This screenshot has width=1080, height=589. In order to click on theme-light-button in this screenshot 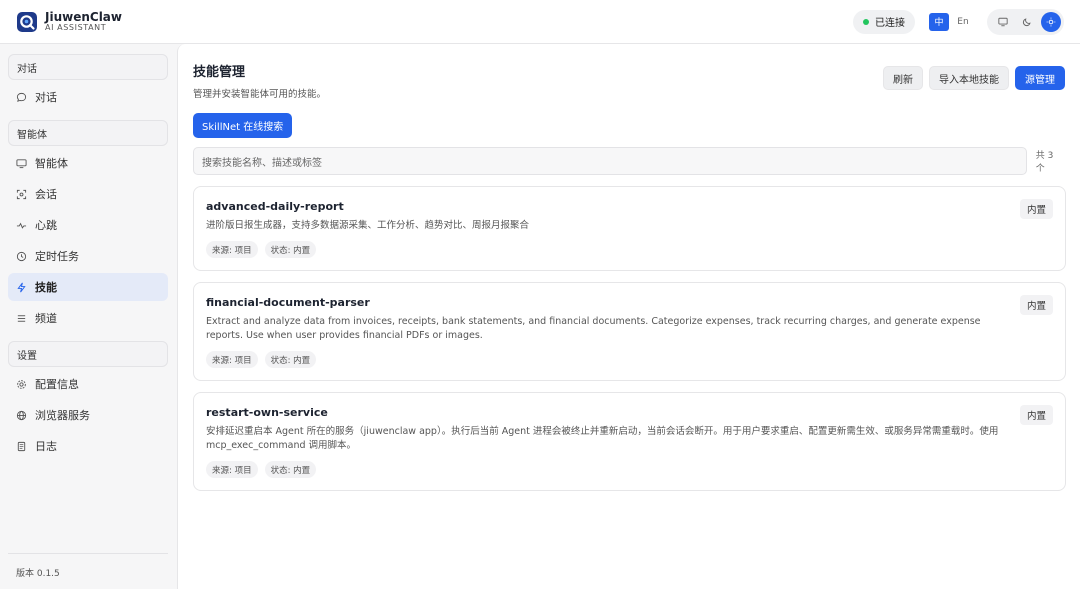, I will do `click(1051, 21)`.